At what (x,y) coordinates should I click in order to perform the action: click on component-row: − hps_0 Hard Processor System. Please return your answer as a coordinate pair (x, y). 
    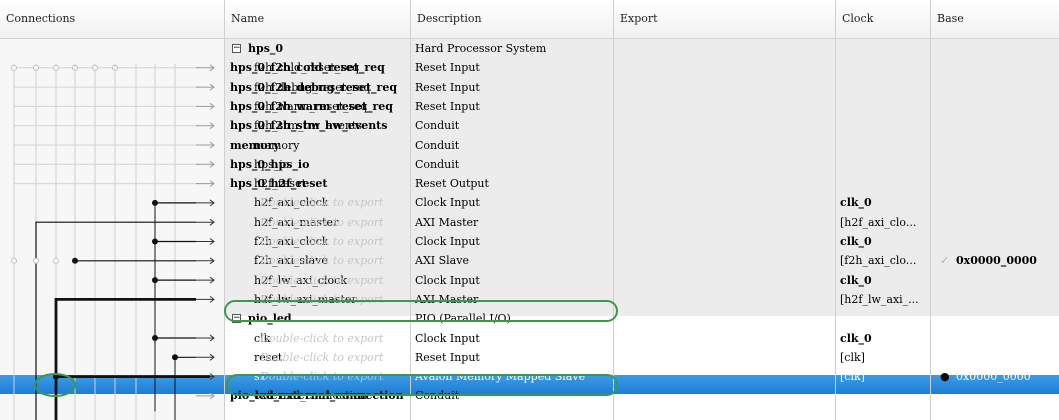
    Looking at the image, I should click on (641, 48).